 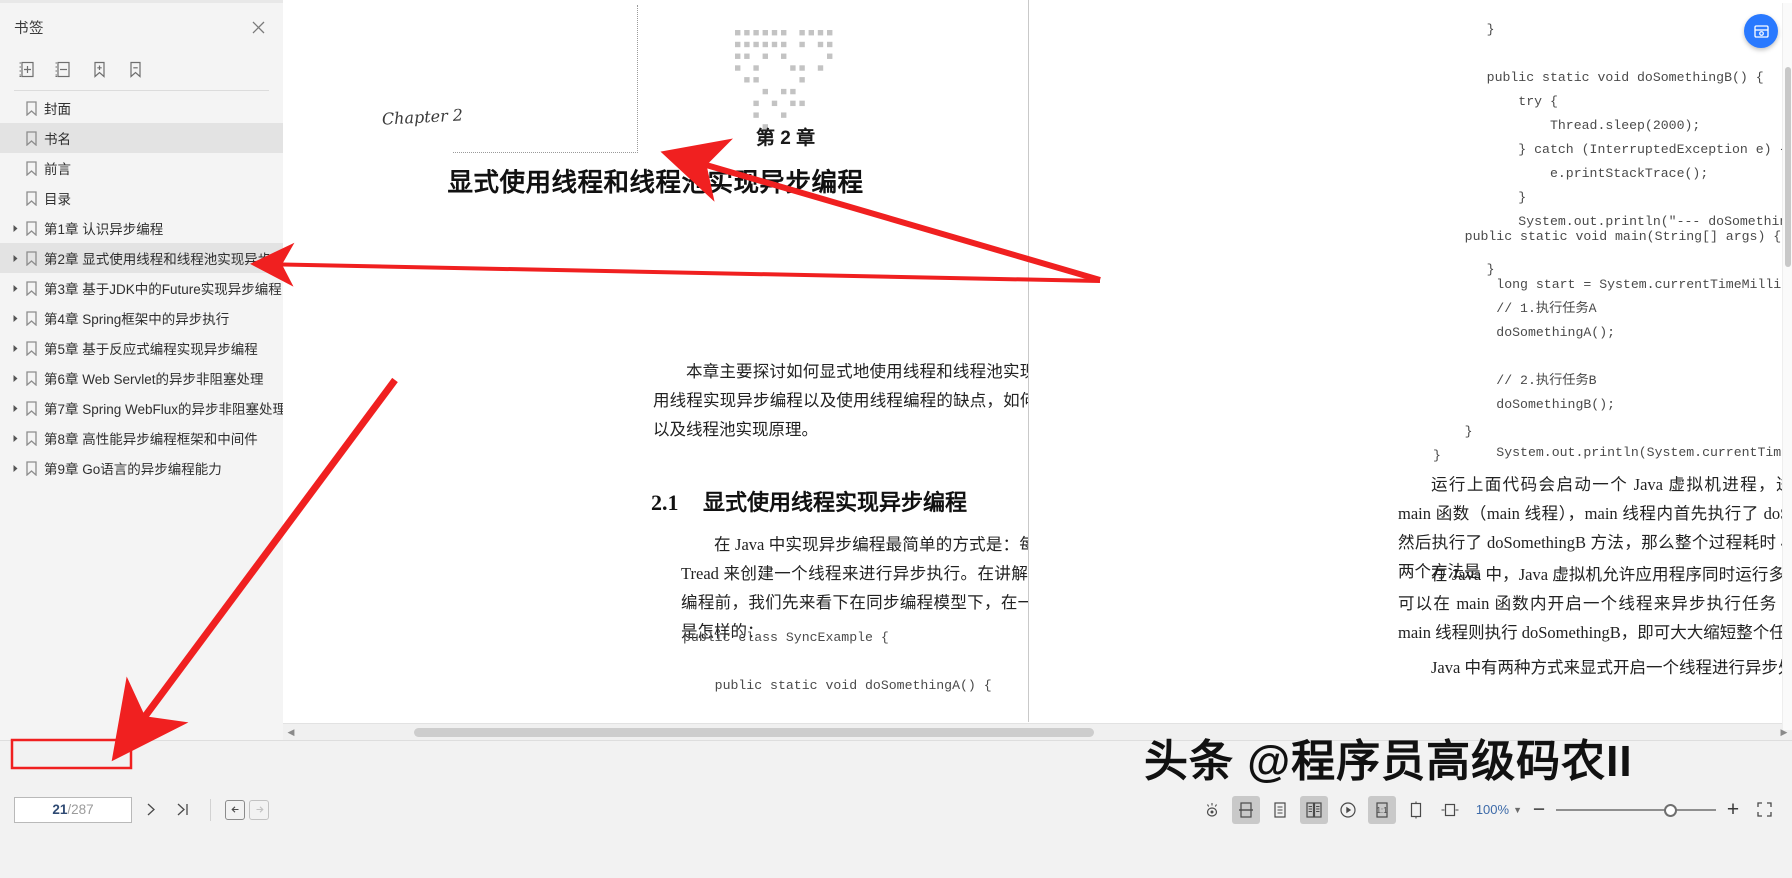 What do you see at coordinates (141, 198) in the screenshot?
I see `bookmark-item: 目录` at bounding box center [141, 198].